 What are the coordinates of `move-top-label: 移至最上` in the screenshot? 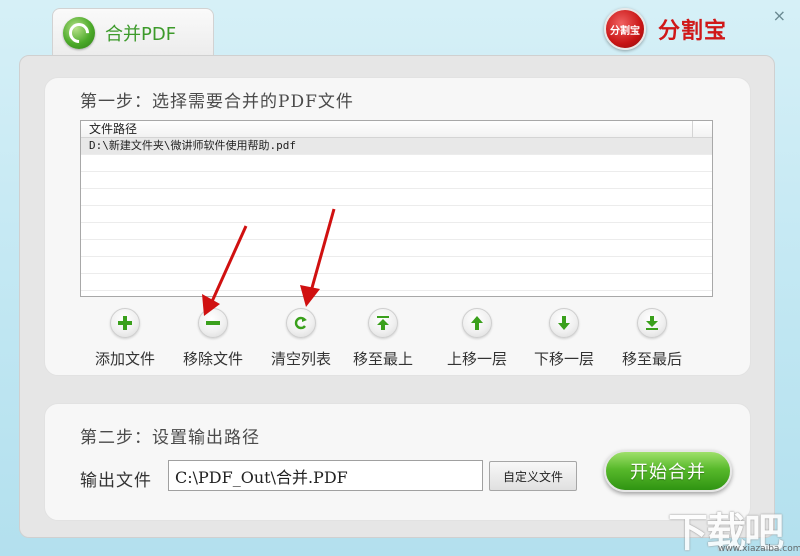 It's located at (382, 359).